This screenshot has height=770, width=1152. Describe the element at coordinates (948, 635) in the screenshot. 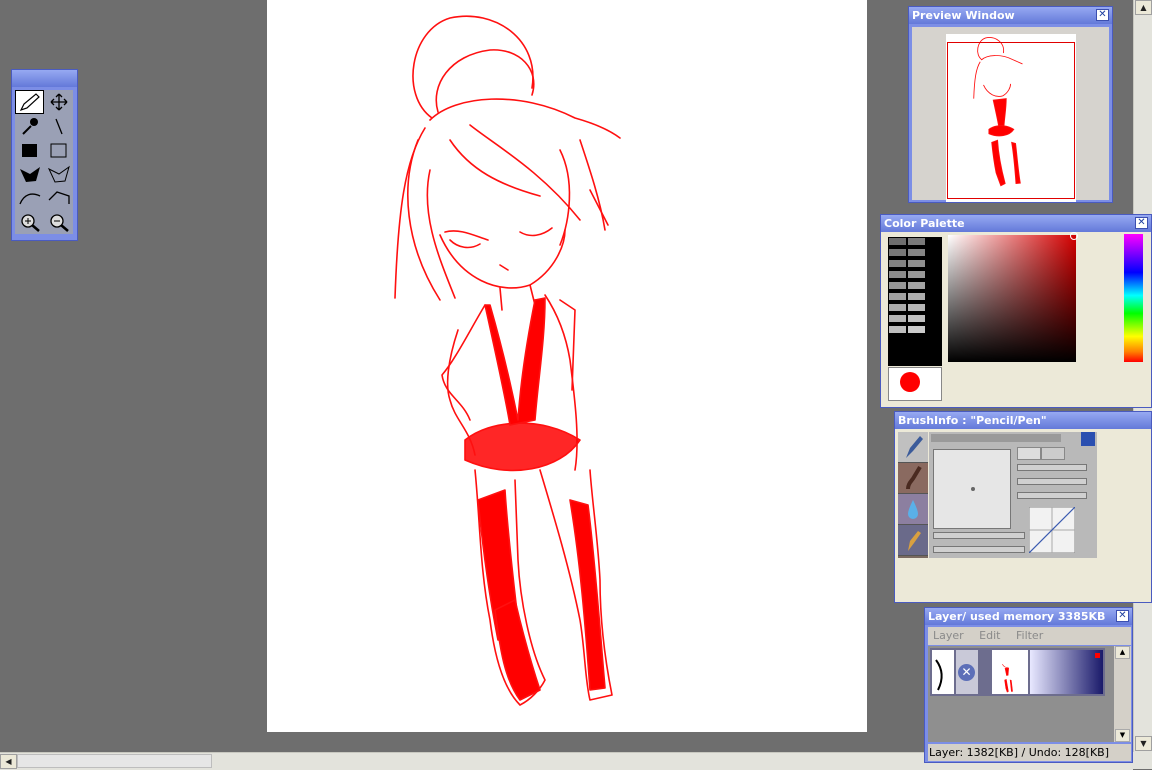

I see `menu-layer: Layer` at that location.